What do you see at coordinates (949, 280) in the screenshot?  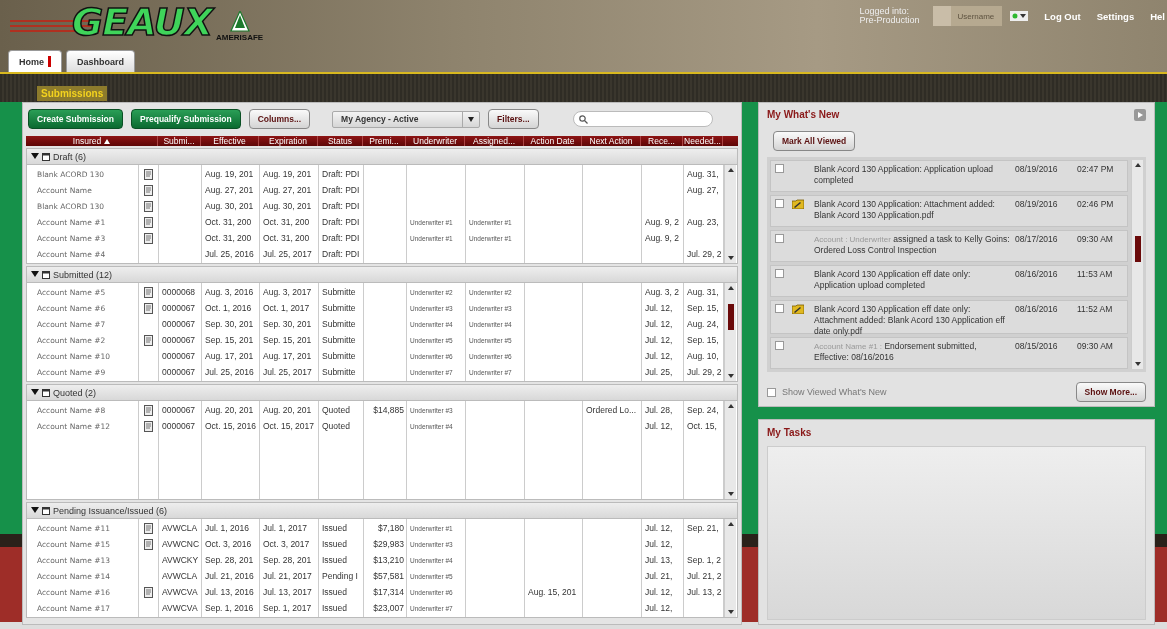 I see `news-item: Blank Acord 130 Application eff date only: Application upload completed 08/16/2016 11:53 AM` at bounding box center [949, 280].